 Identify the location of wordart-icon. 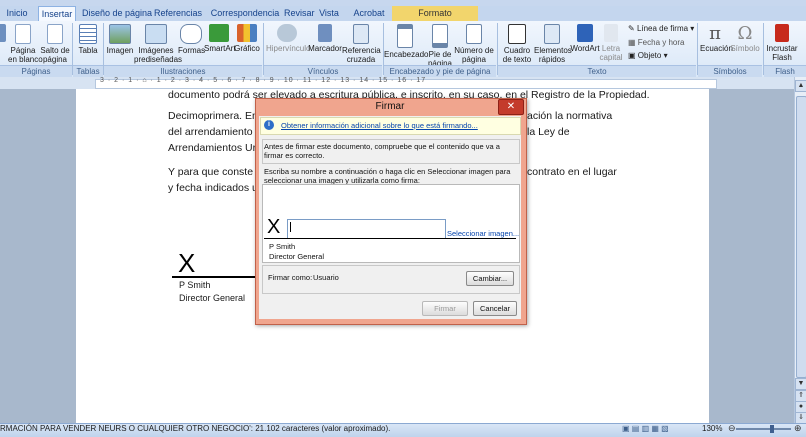
(585, 33).